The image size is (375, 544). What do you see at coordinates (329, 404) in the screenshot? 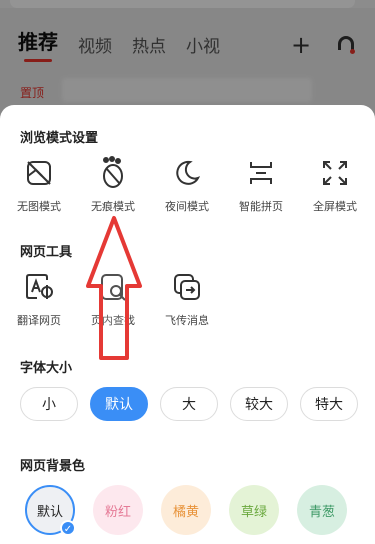
I see `font-size-extra-large: 特大` at bounding box center [329, 404].